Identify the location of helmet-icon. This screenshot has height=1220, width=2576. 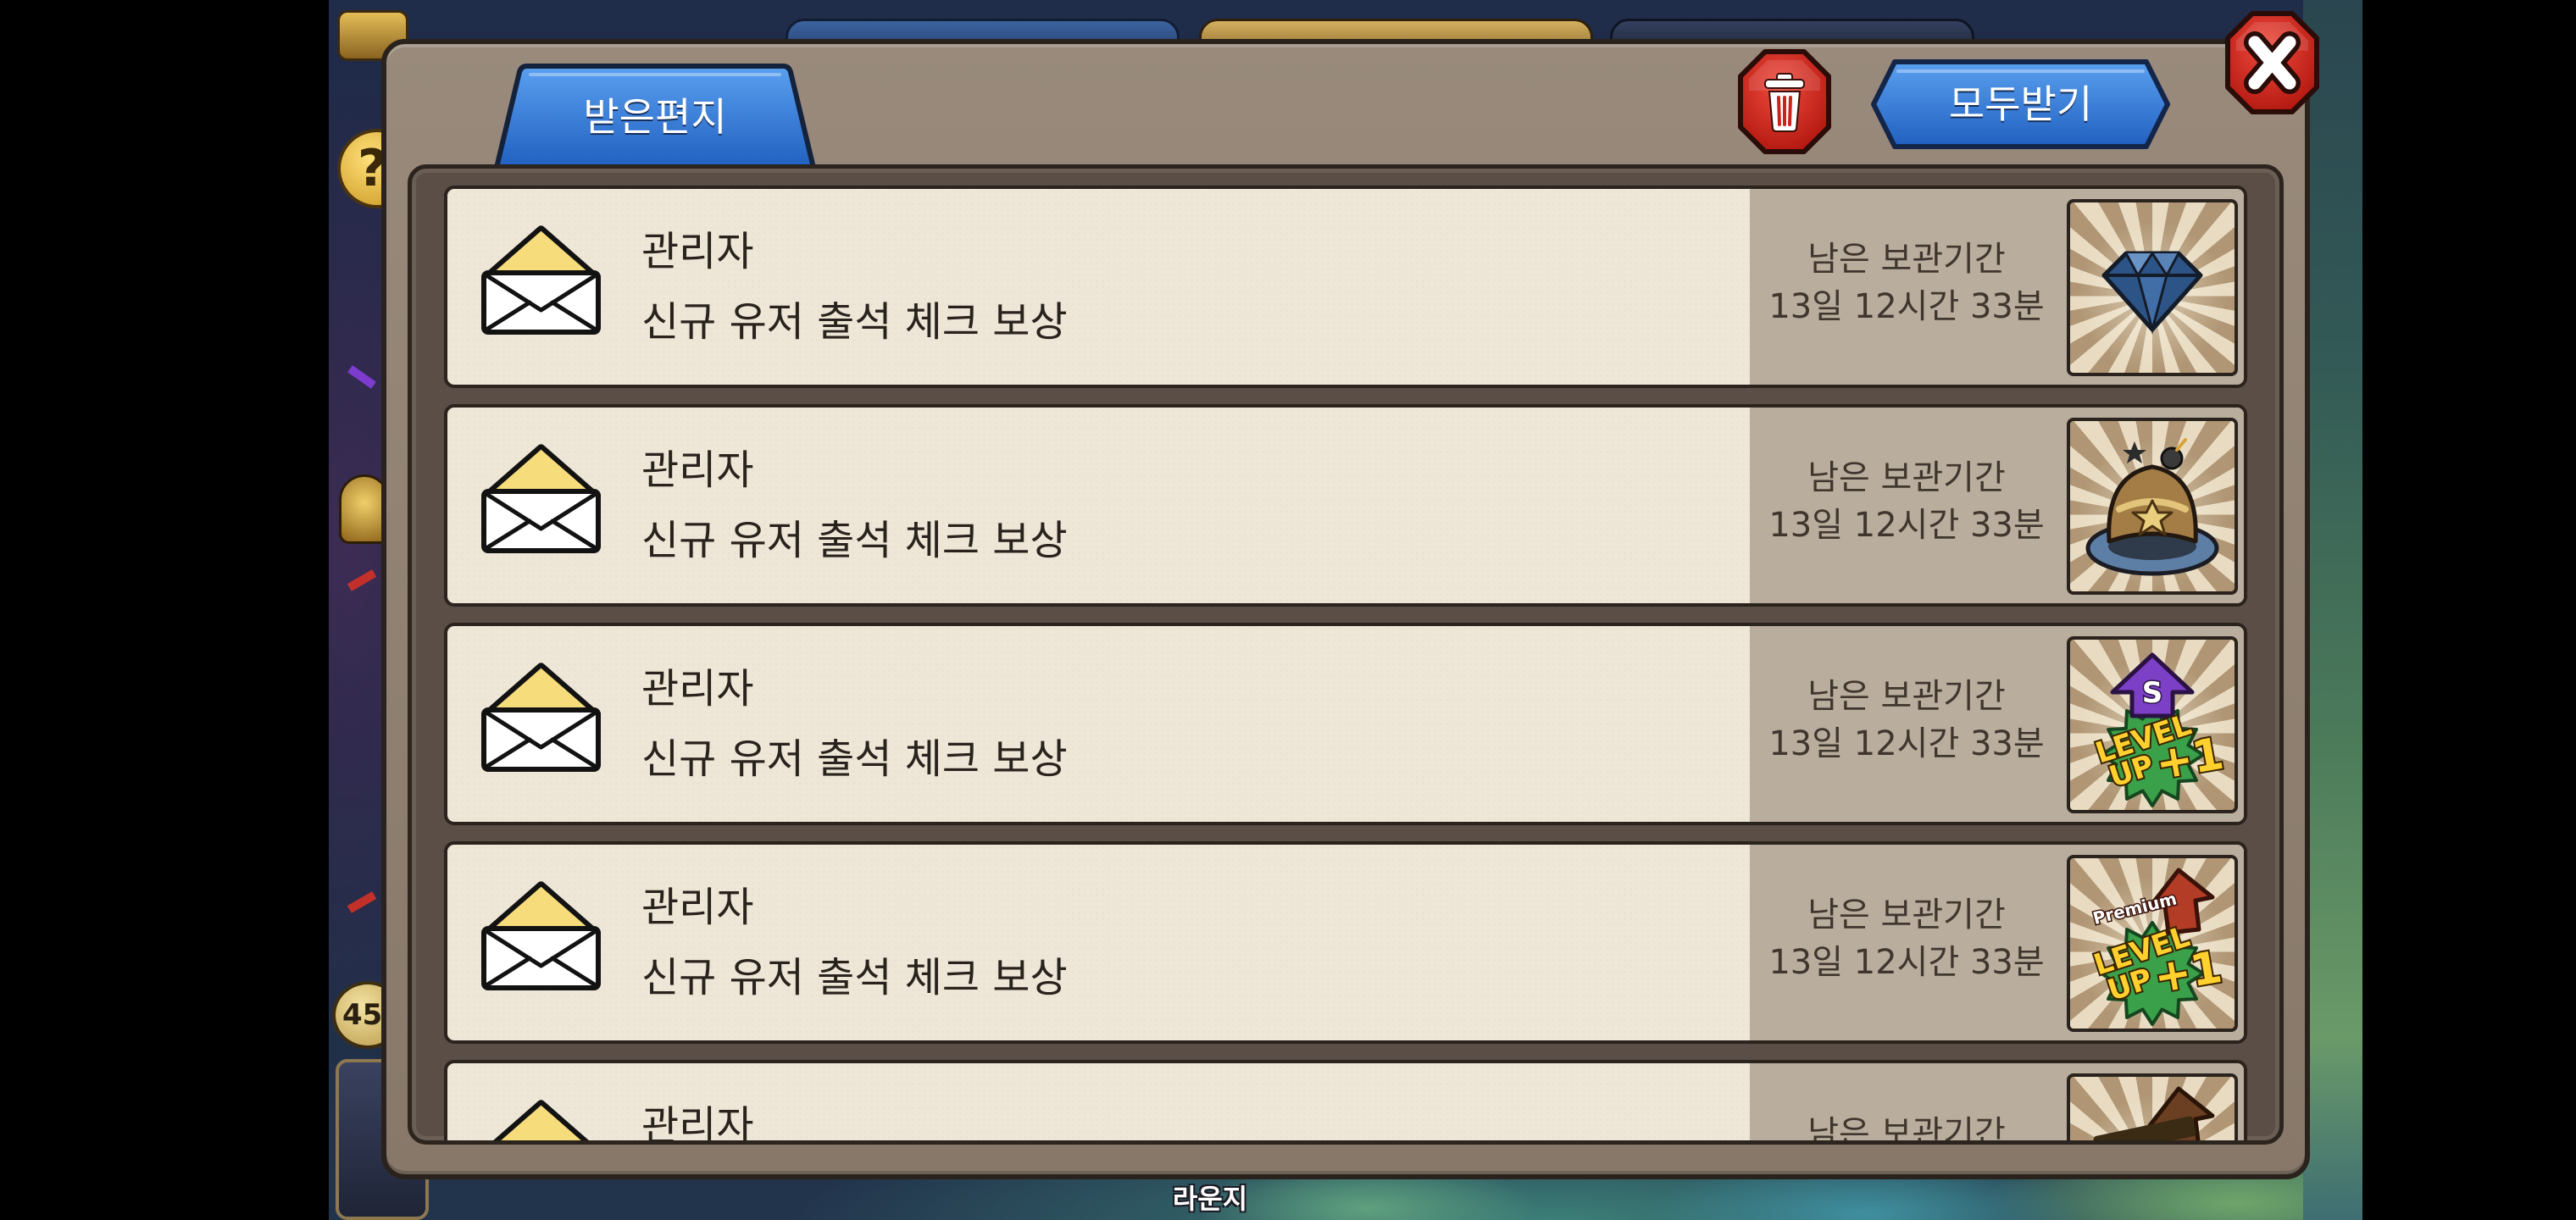
(2152, 507).